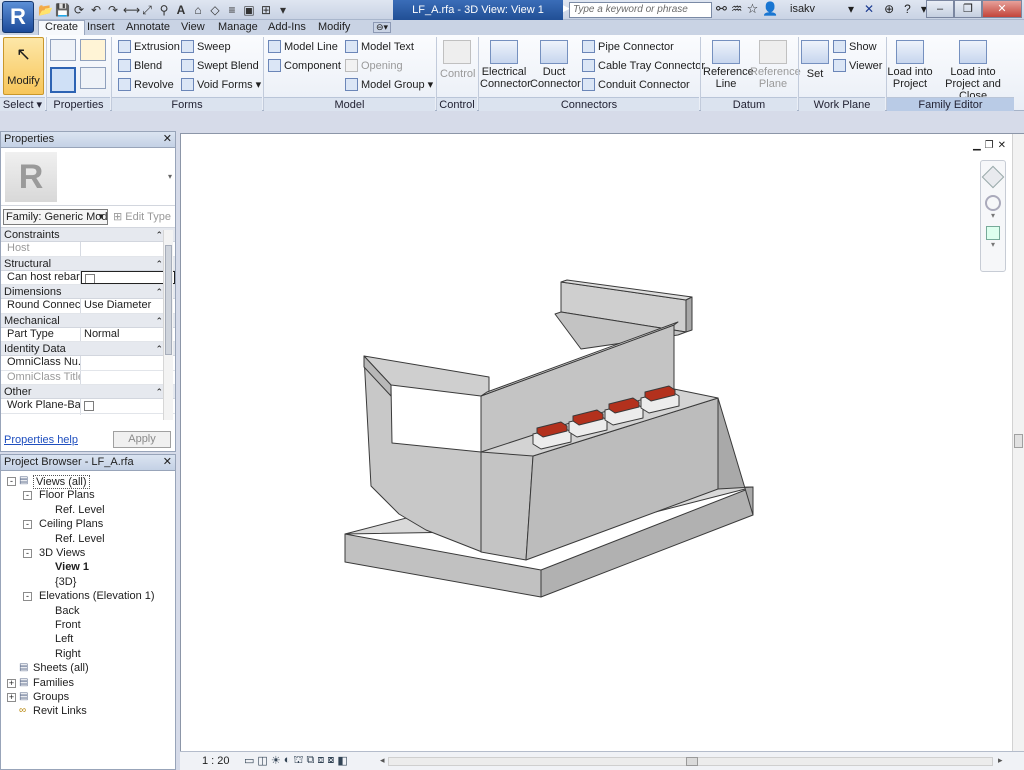  I want to click on reveal-hidden-icon: ◧, so click(342, 761).